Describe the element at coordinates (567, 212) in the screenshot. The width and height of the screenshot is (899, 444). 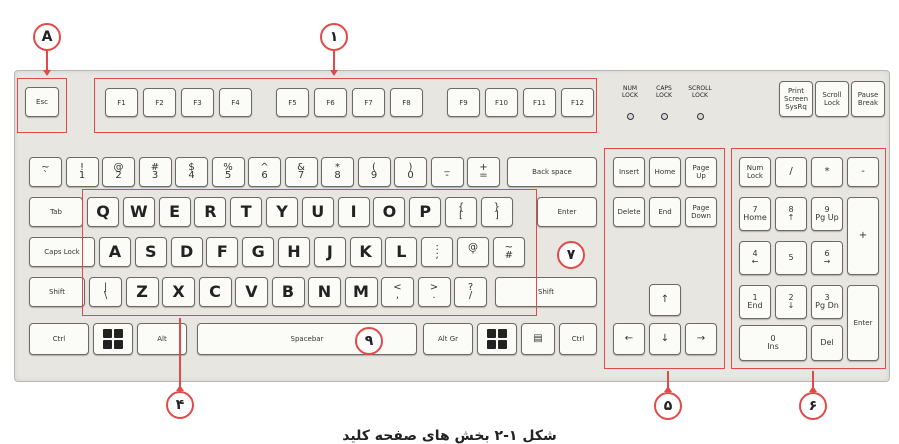
I see `enter-key: Enter` at that location.